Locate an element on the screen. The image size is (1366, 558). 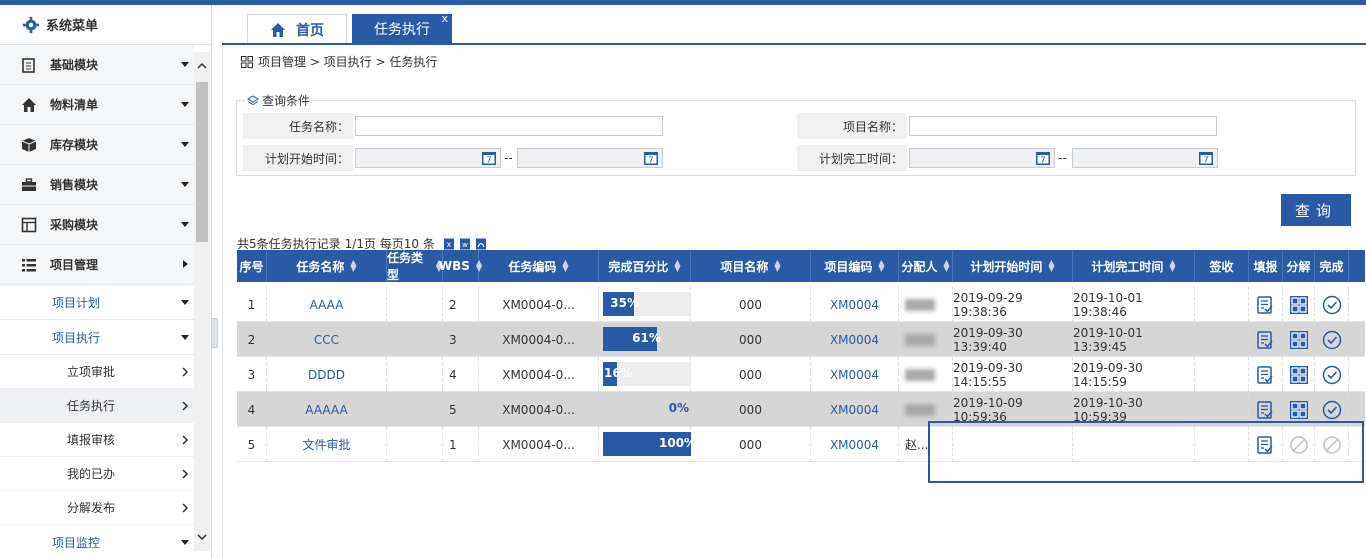
menu-bom: 物料清单 is located at coordinates (97, 105).